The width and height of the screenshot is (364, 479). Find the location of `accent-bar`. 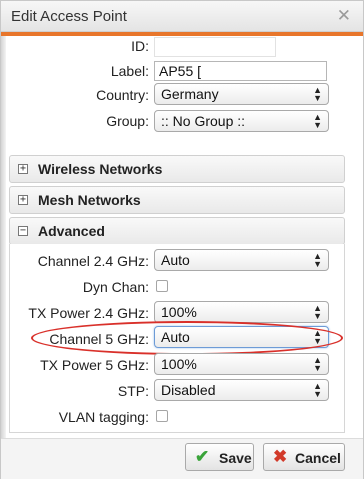

accent-bar is located at coordinates (182, 34).